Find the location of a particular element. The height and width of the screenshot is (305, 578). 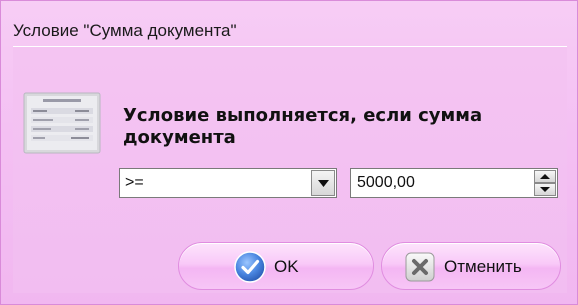

check-icon is located at coordinates (250, 267).